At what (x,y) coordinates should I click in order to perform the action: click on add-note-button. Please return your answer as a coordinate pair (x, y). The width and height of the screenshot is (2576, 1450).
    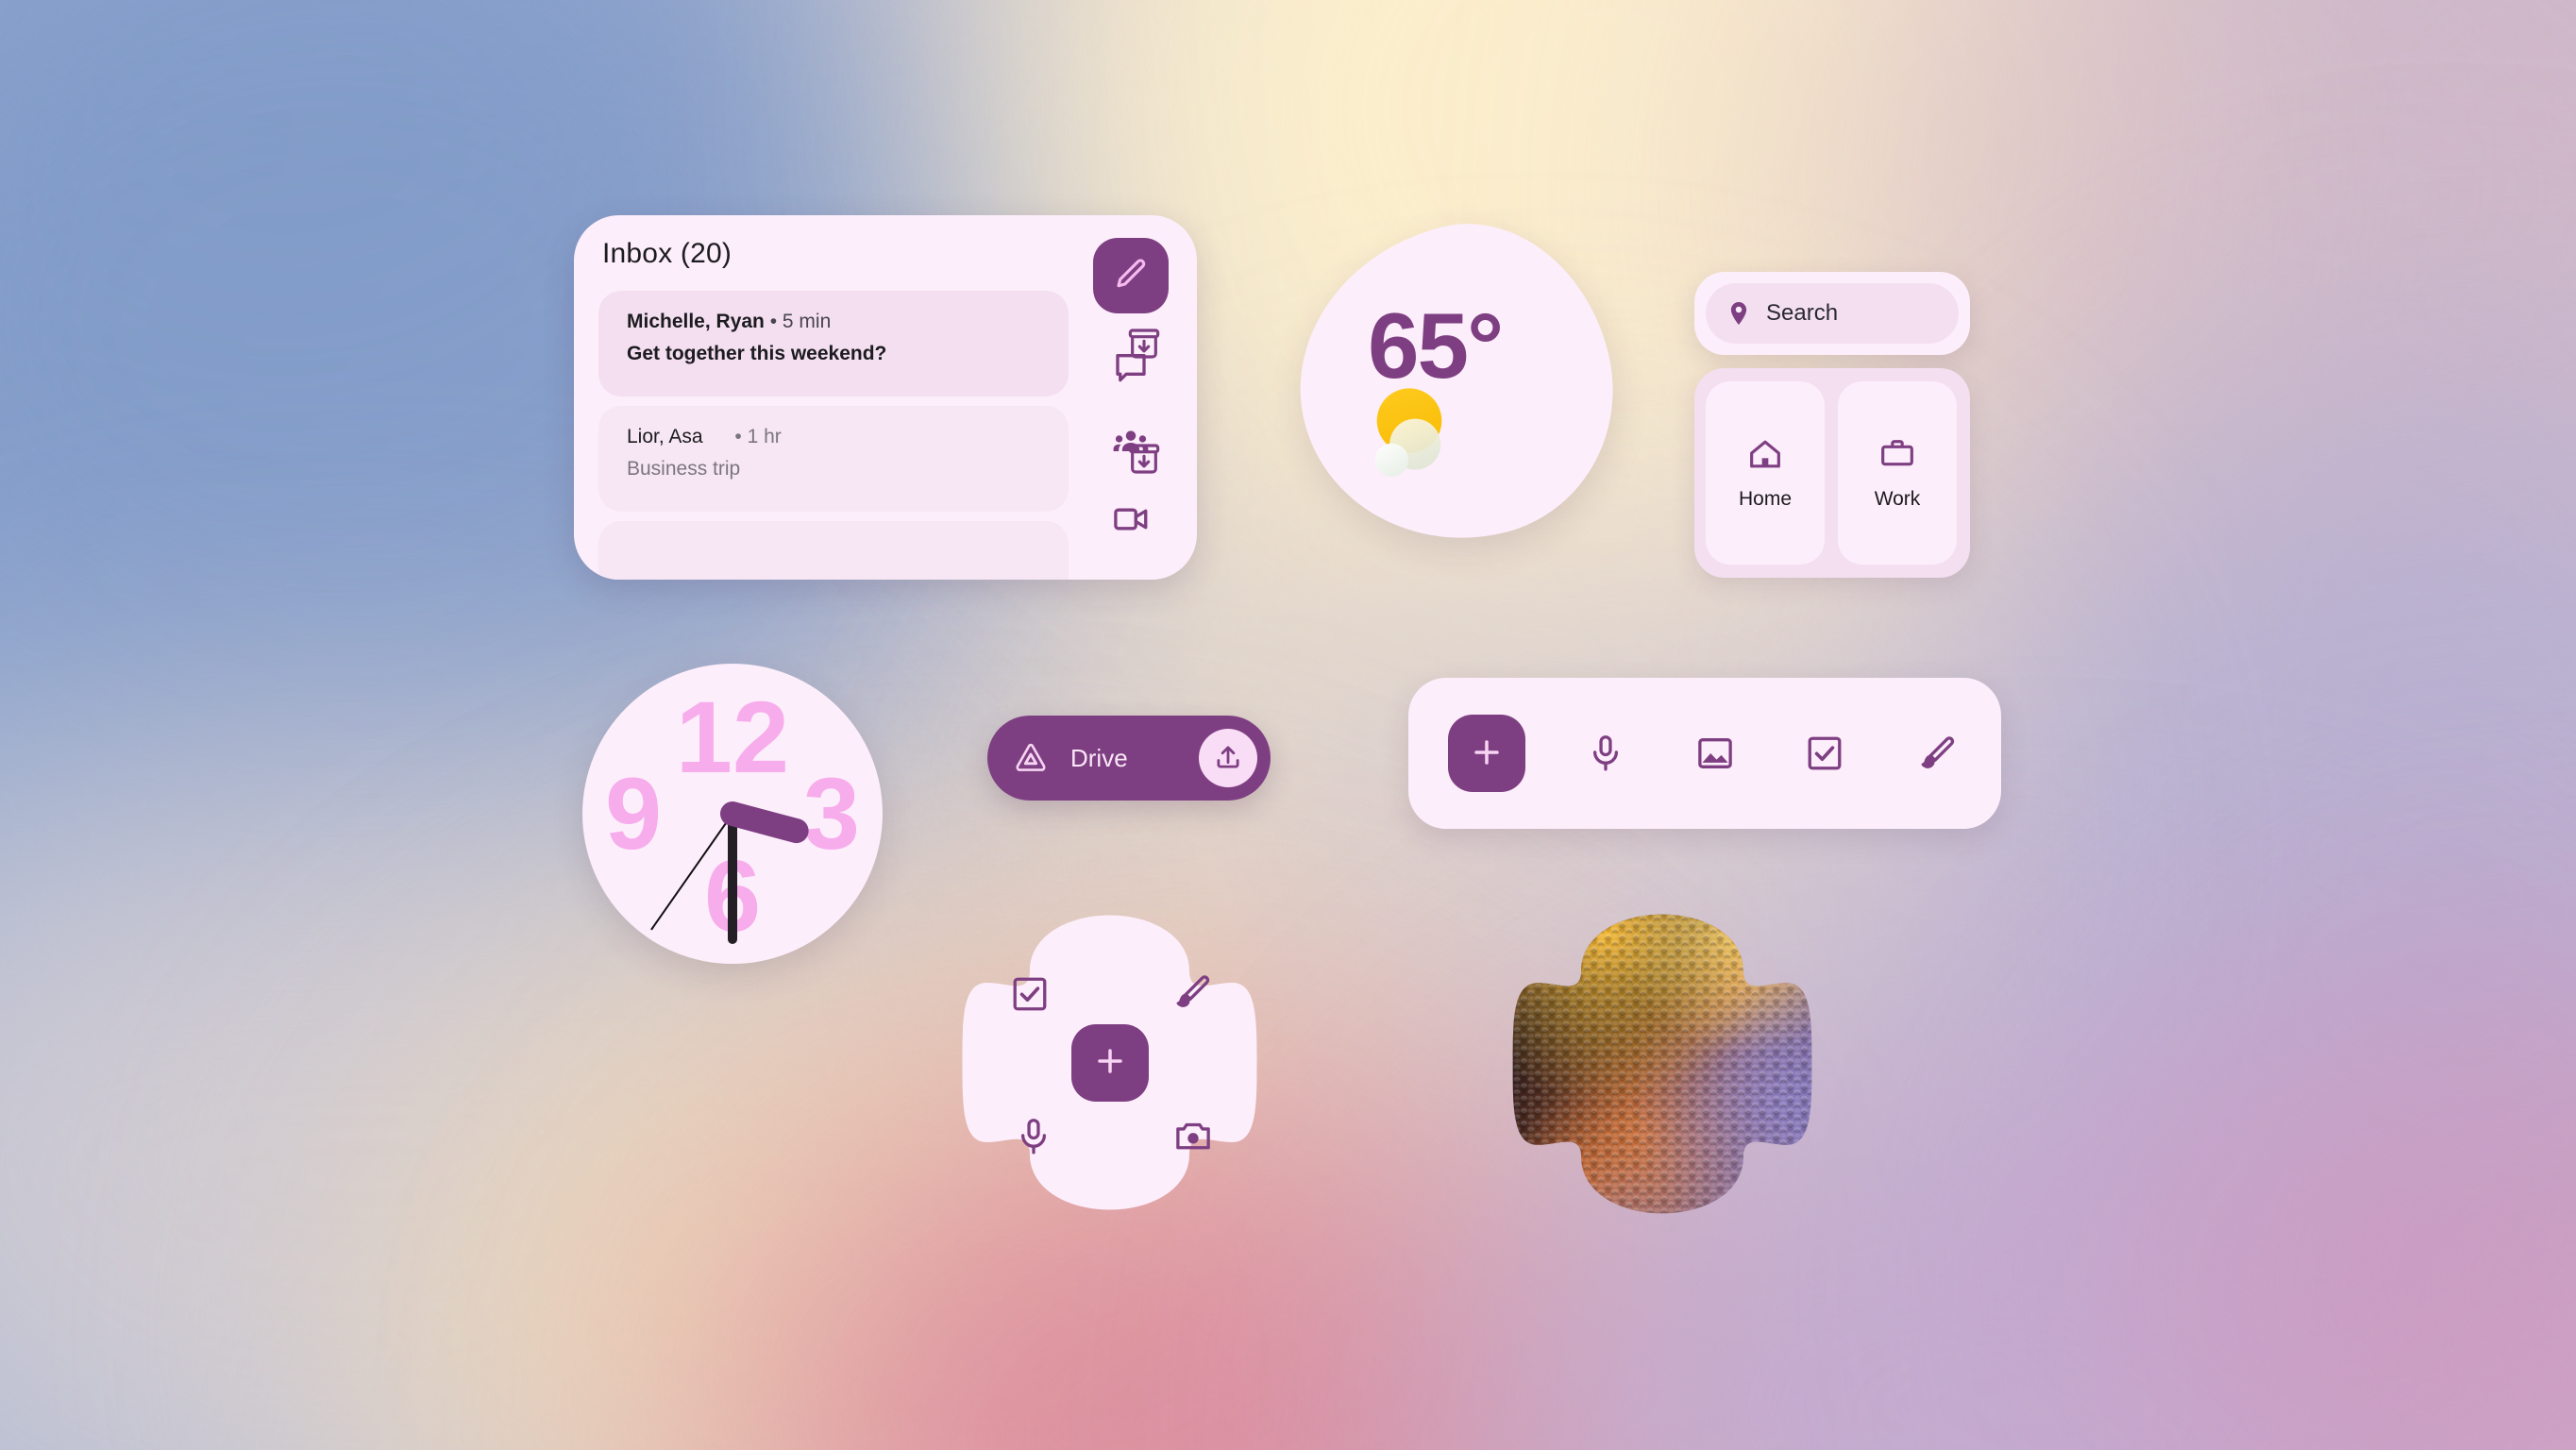
    Looking at the image, I should click on (1109, 1062).